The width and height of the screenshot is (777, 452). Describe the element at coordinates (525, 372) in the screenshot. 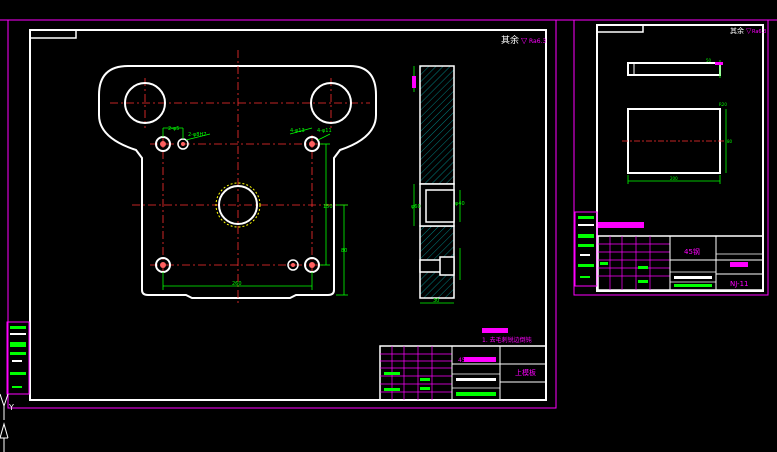

I see `title-part-name: 上模板` at that location.